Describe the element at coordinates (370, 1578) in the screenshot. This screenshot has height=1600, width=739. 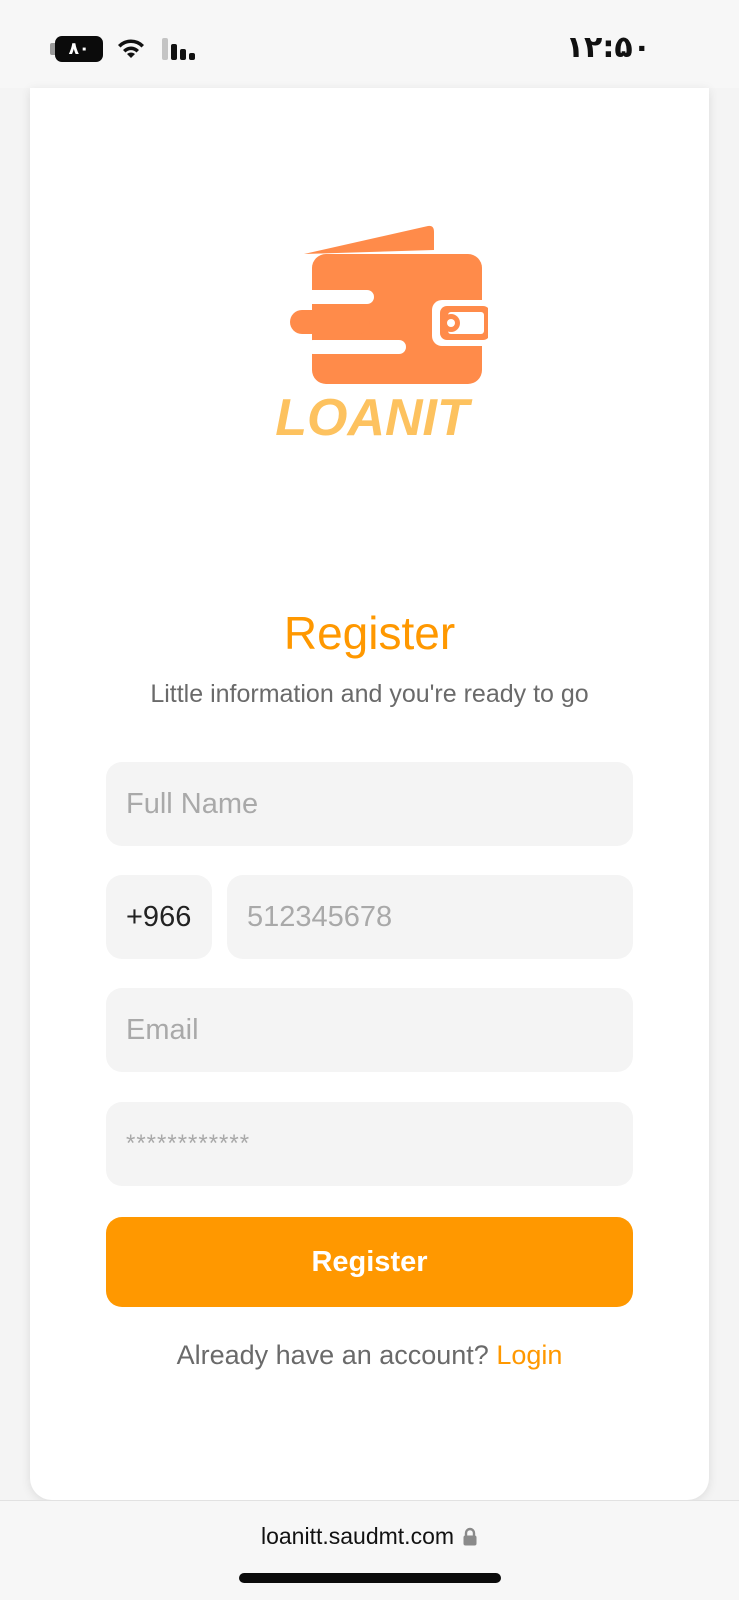
I see `home-indicator` at that location.